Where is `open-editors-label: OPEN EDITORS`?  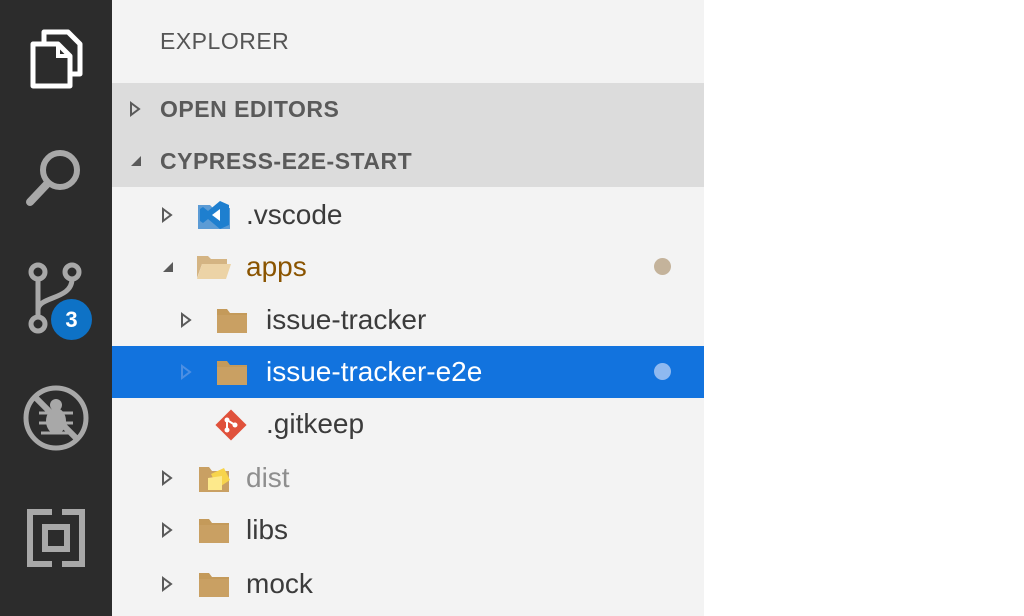 open-editors-label: OPEN EDITORS is located at coordinates (250, 108).